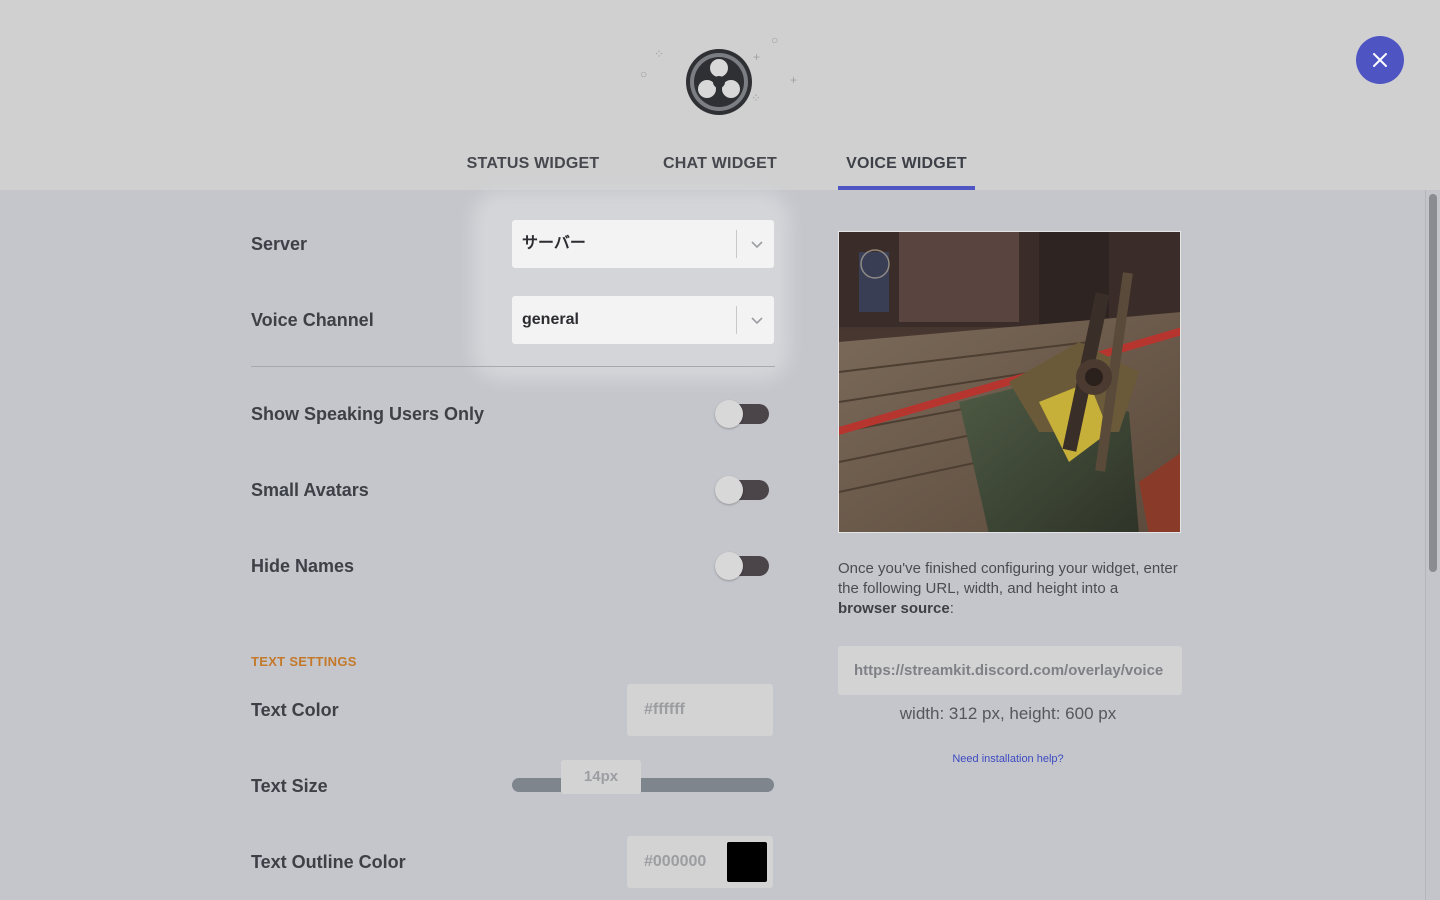 This screenshot has height=900, width=1440. What do you see at coordinates (951, 608) in the screenshot?
I see `instructions-suffix: :` at bounding box center [951, 608].